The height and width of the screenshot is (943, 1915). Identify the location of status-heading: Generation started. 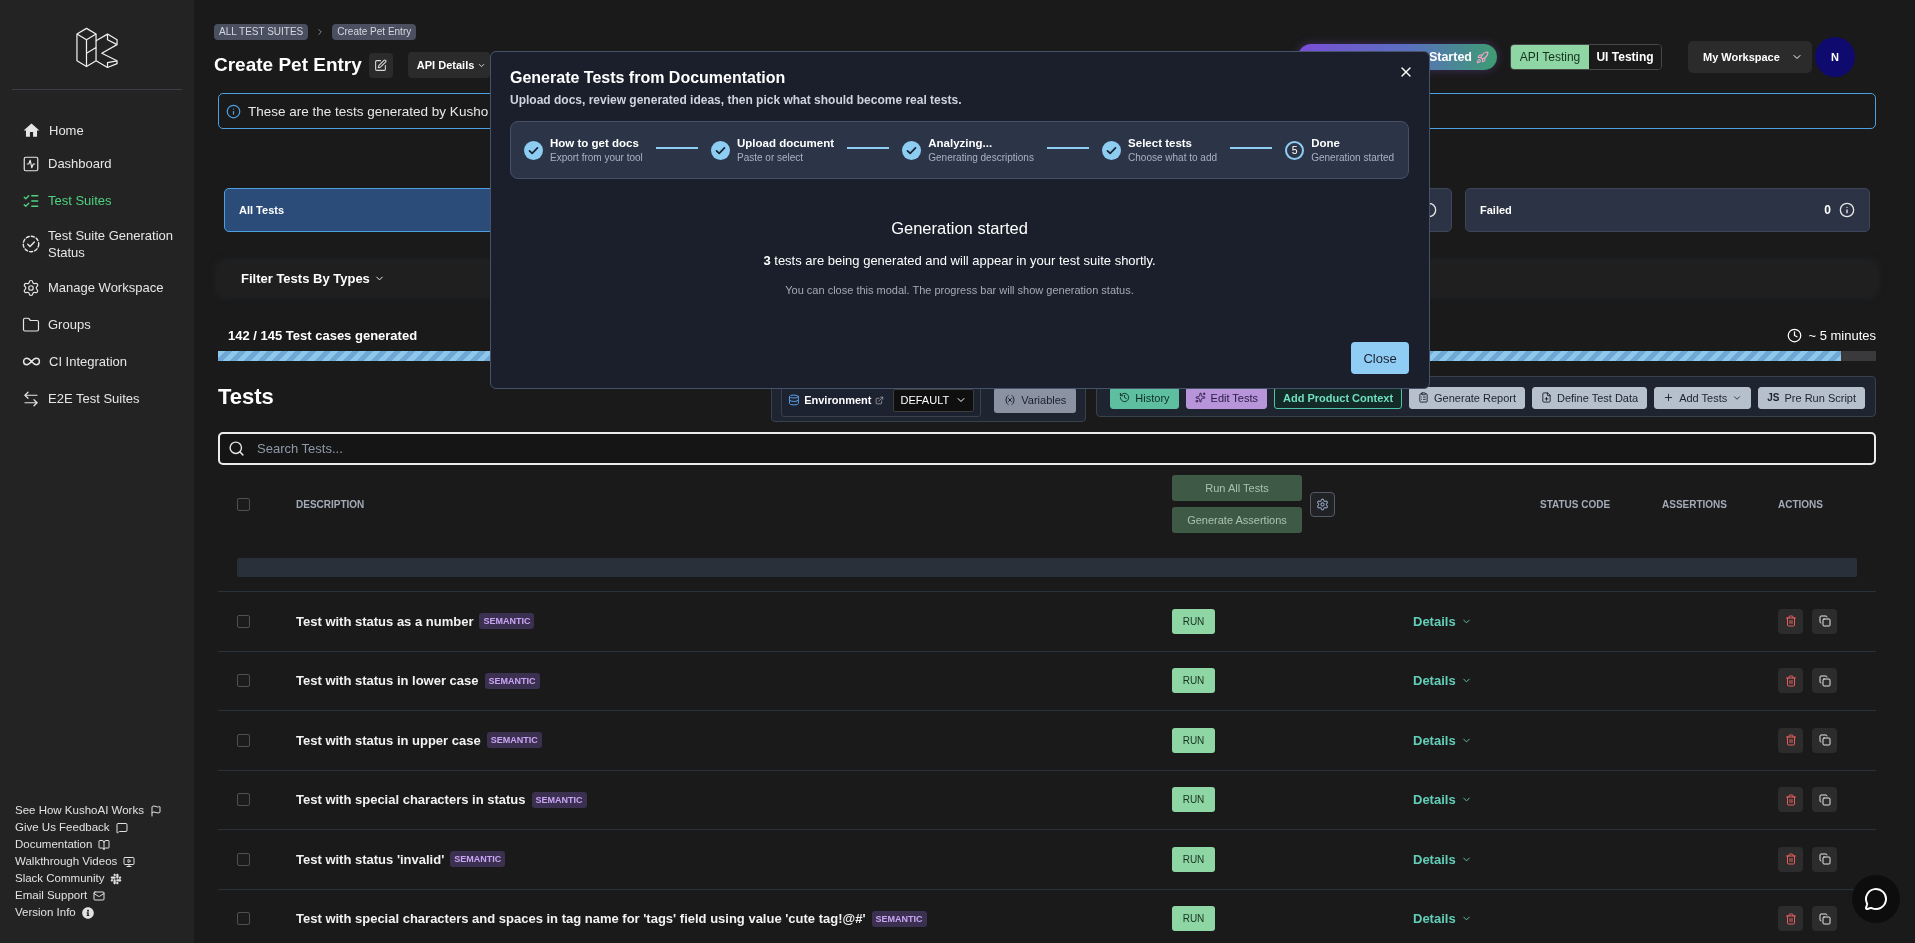
(959, 228).